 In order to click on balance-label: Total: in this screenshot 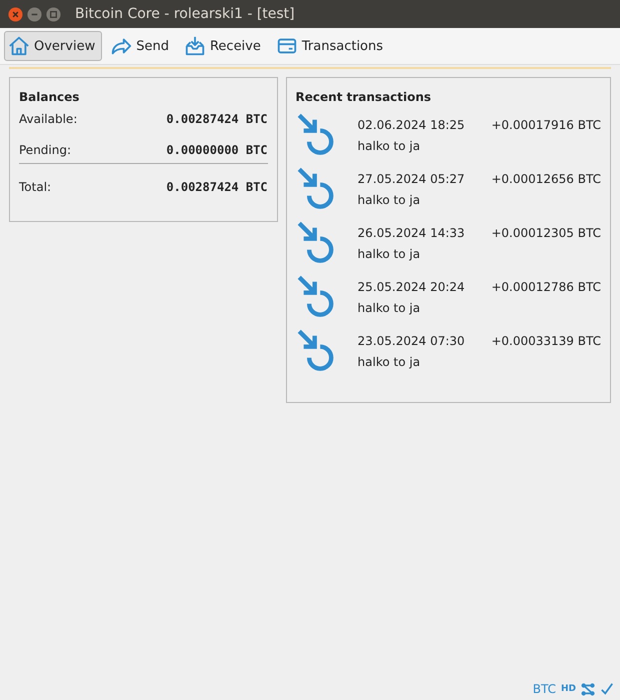, I will do `click(35, 187)`.